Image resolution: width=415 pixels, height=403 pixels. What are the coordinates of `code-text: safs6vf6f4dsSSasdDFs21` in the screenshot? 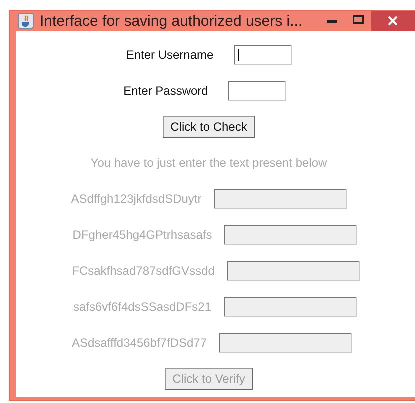 It's located at (142, 307).